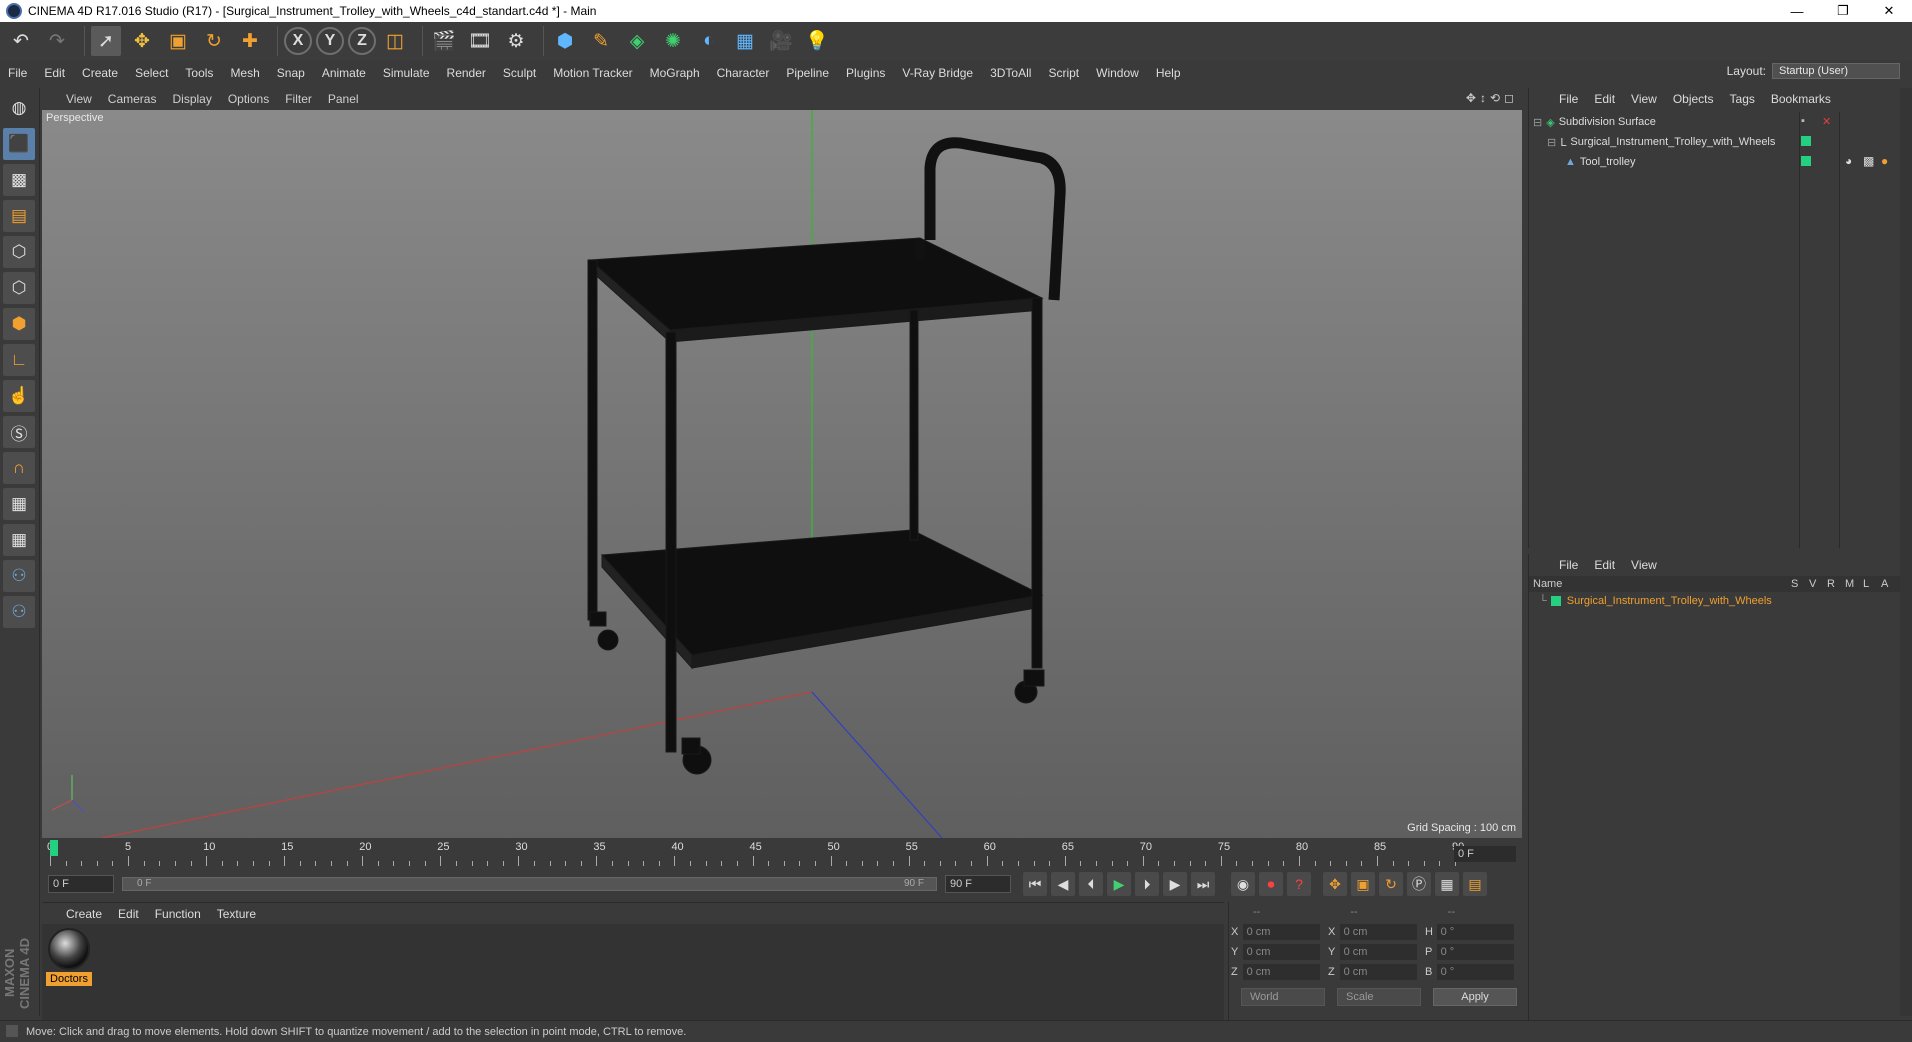 The width and height of the screenshot is (1912, 1042). What do you see at coordinates (248, 99) in the screenshot?
I see `viewport-menu-options: Options` at bounding box center [248, 99].